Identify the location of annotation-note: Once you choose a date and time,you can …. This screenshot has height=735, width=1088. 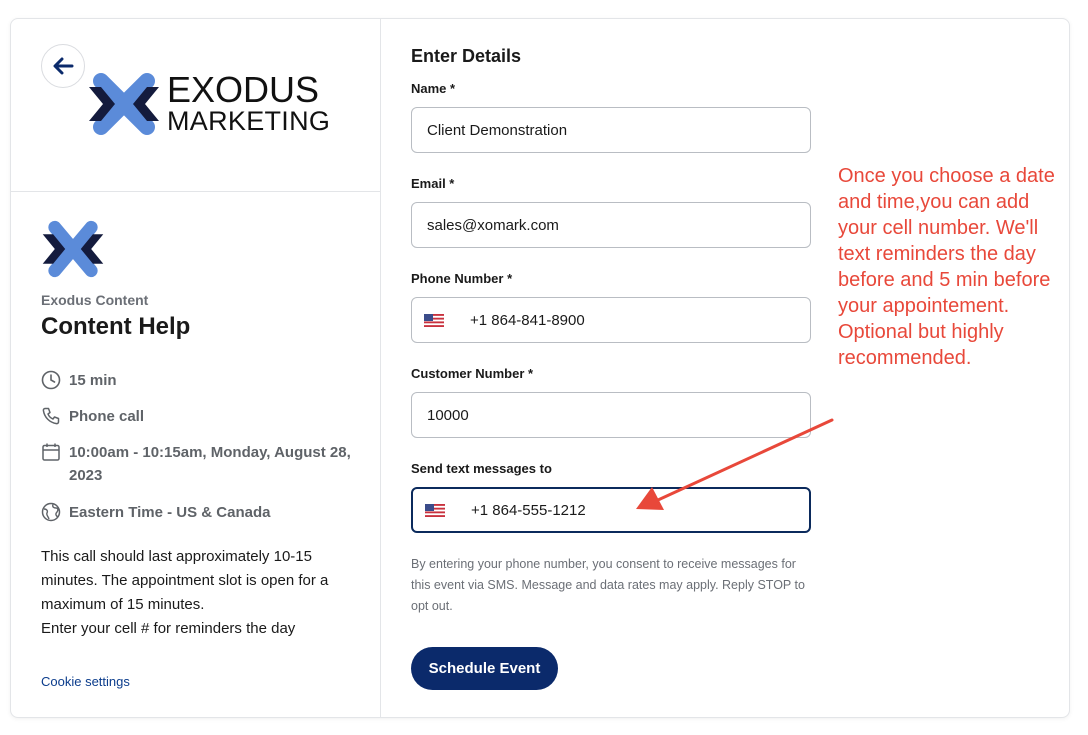
(946, 267).